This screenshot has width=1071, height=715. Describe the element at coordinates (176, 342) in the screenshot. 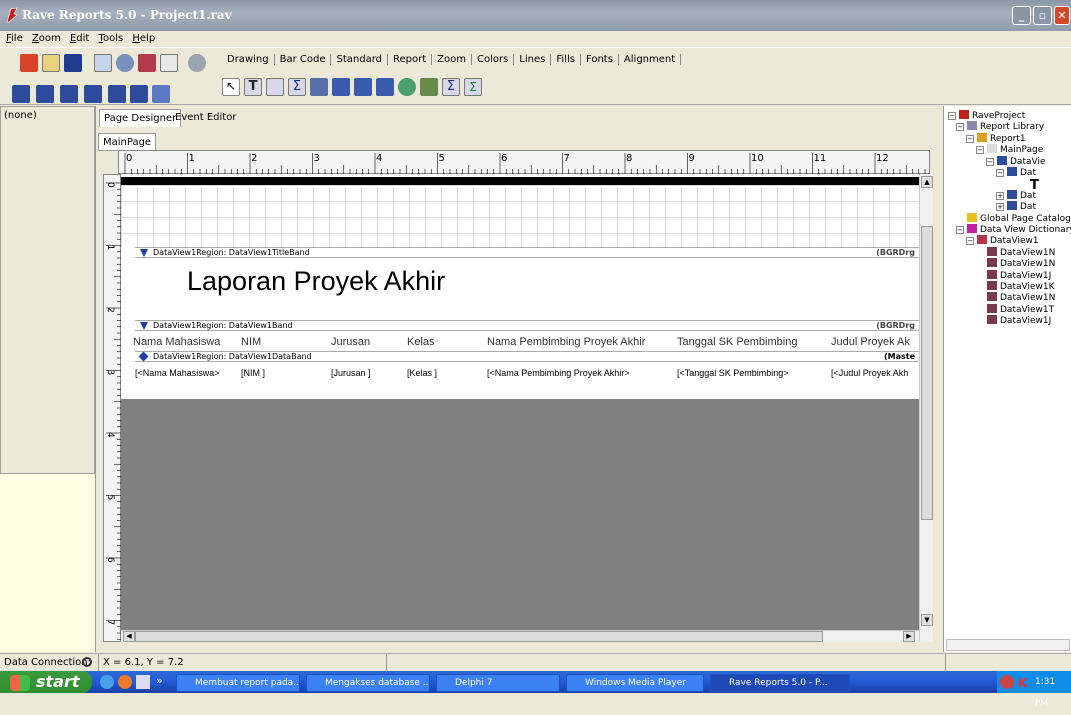

I see `column-header: Nama Mahasiswa` at that location.